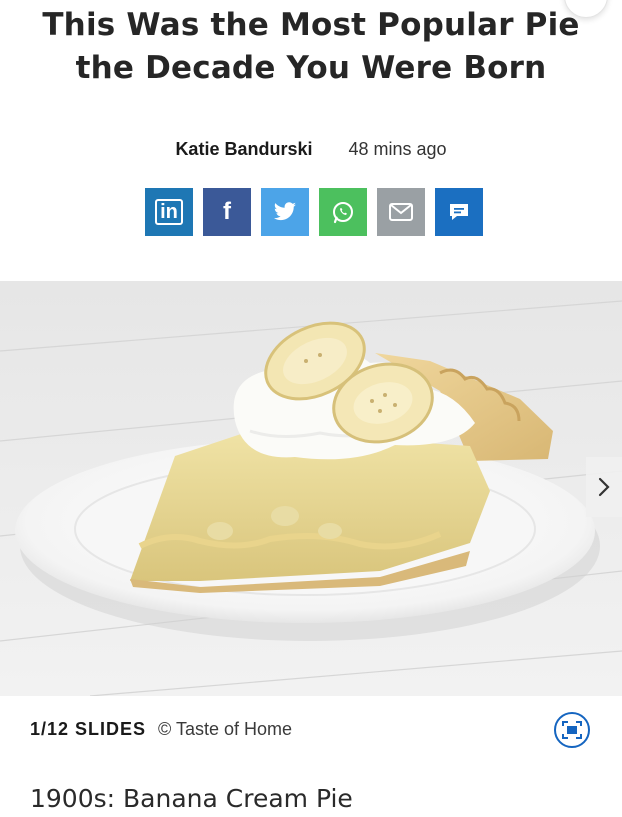 The image size is (622, 817). I want to click on linkedin-icon: in, so click(169, 212).